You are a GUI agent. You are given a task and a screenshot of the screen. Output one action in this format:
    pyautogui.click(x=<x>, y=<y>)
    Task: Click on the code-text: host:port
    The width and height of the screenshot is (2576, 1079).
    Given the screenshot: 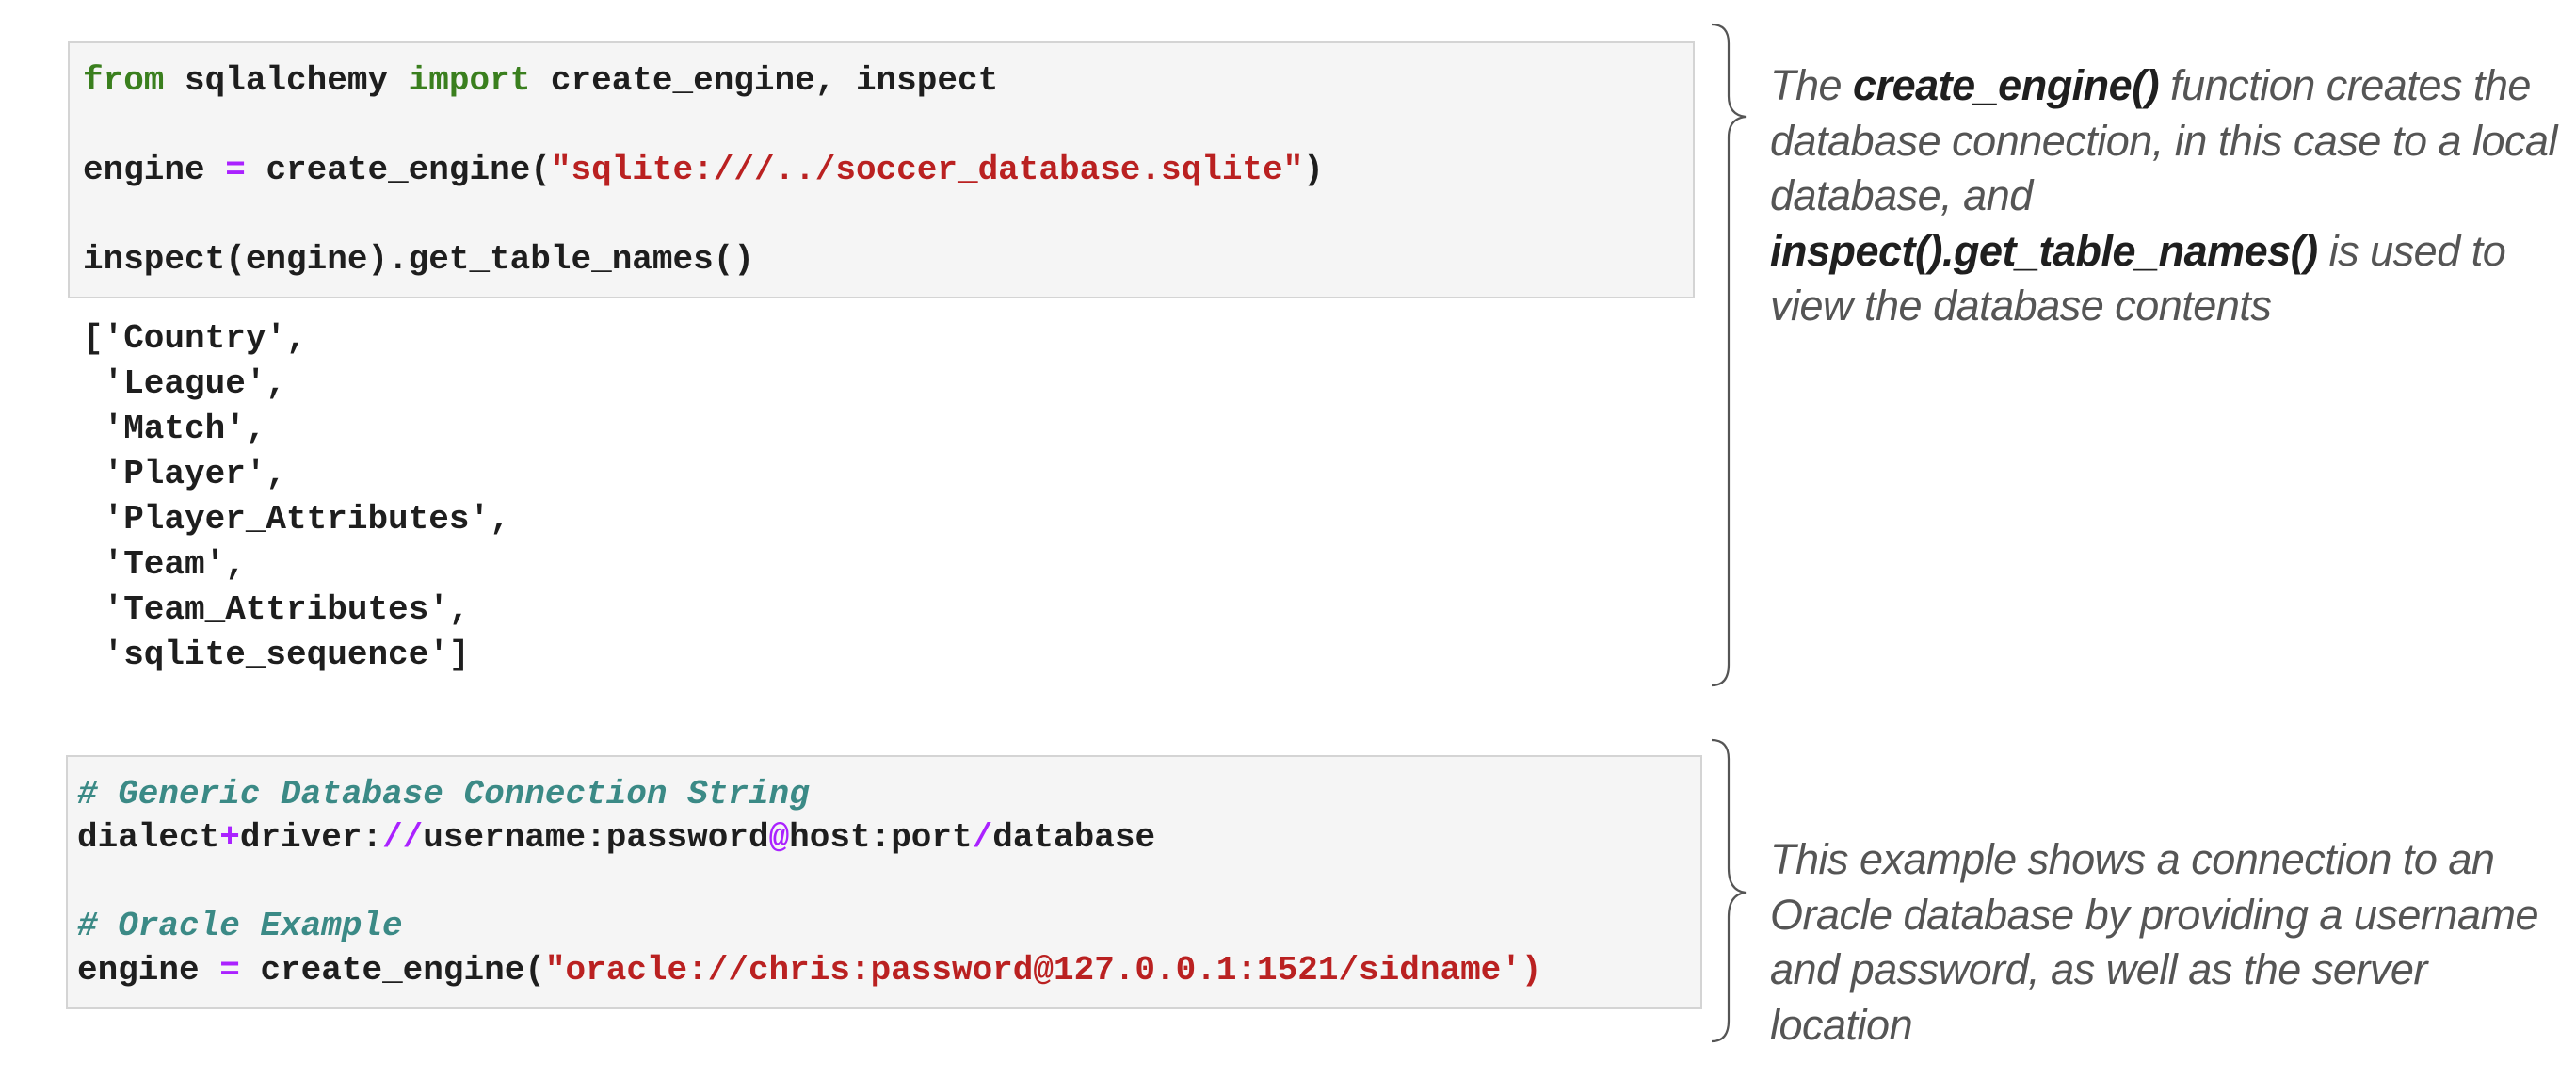 What is the action you would take?
    pyautogui.click(x=881, y=837)
    